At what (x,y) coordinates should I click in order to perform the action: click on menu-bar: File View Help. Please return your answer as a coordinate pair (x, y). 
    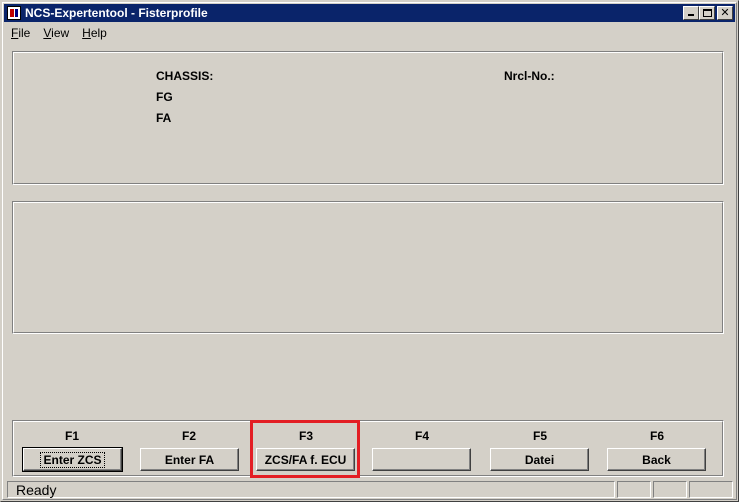
    Looking at the image, I should click on (369, 32).